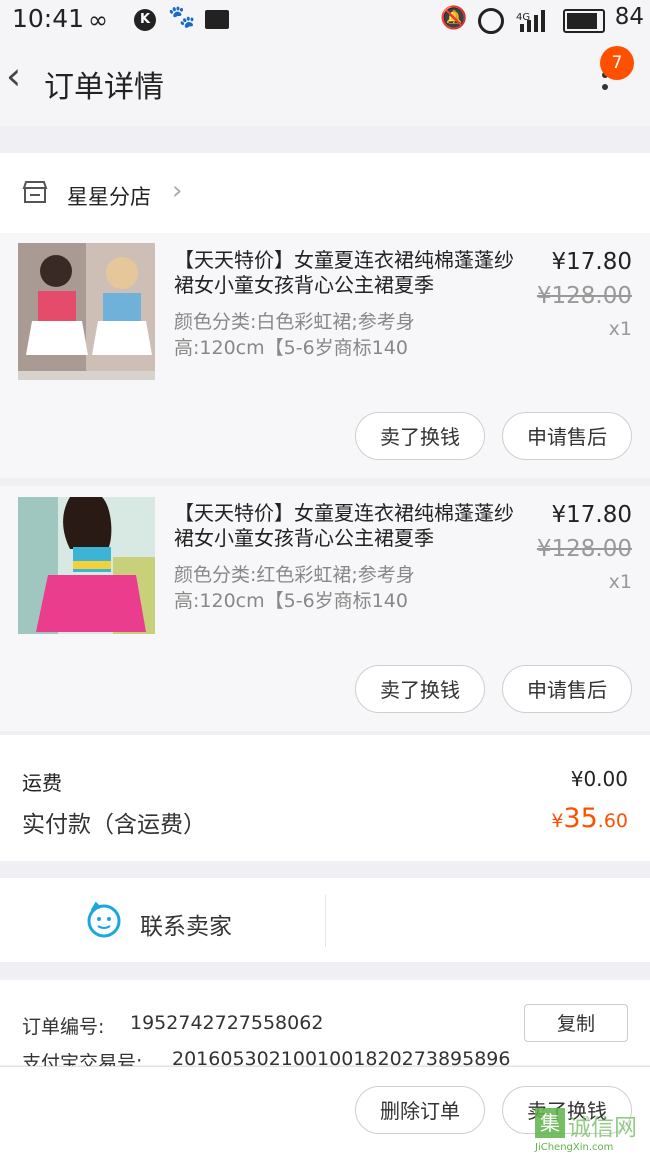 This screenshot has height=1156, width=650. I want to click on paid-decimal: .60, so click(612, 821).